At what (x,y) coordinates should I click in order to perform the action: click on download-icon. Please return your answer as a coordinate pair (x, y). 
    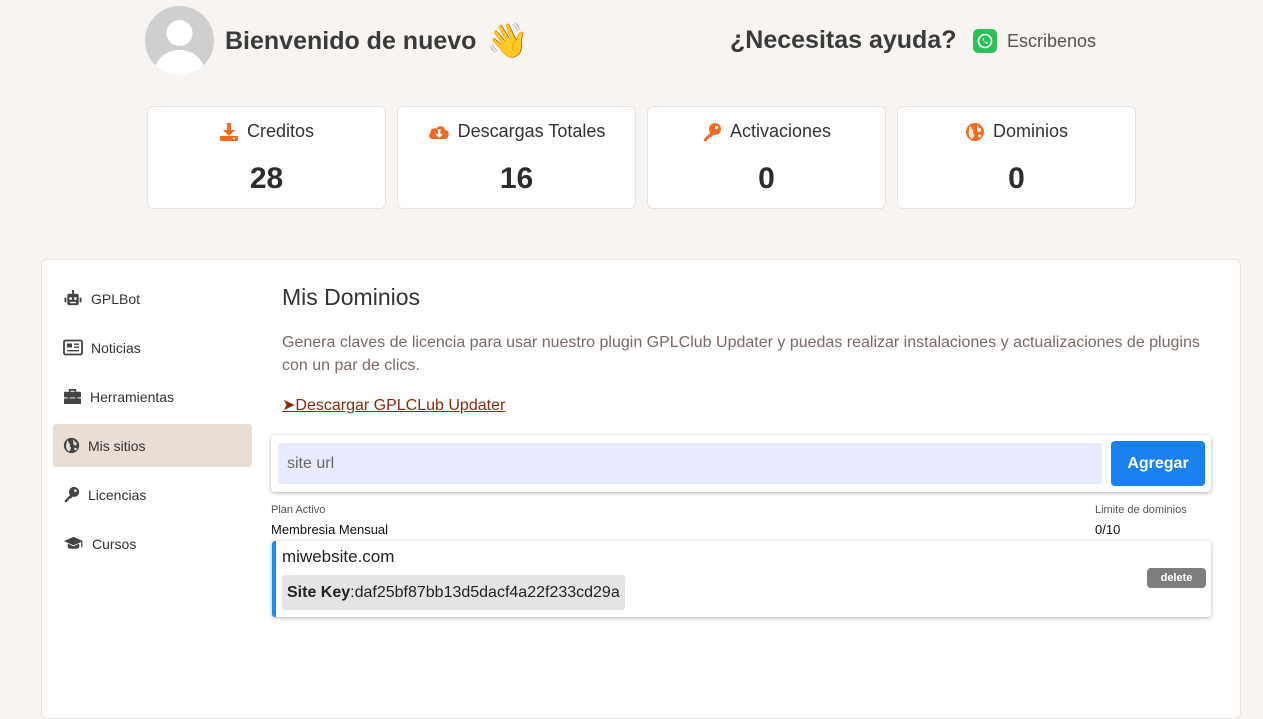
    Looking at the image, I should click on (228, 131).